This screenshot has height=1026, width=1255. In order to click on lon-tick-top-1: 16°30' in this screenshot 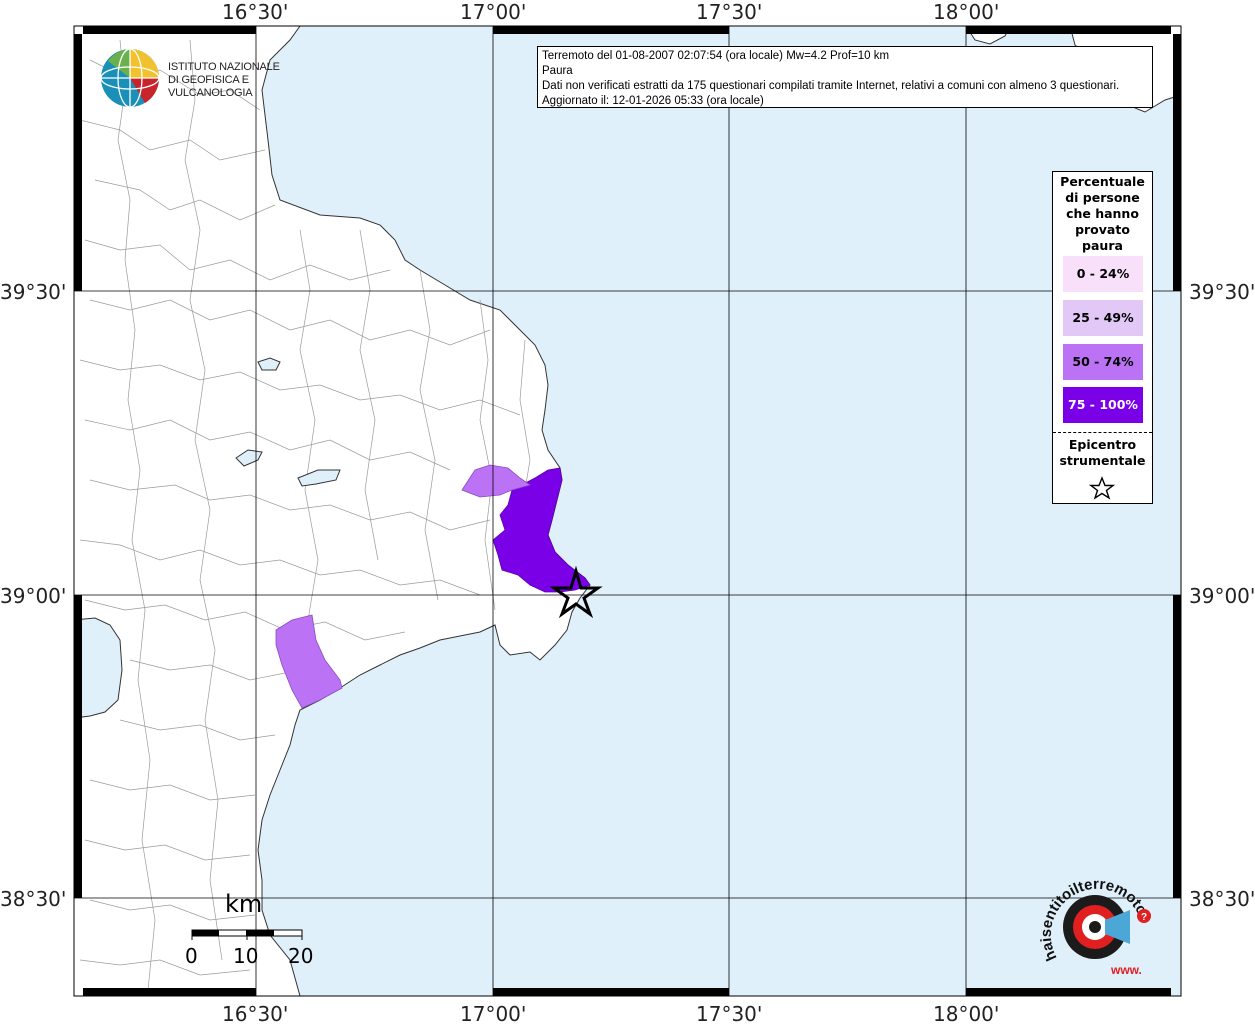, I will do `click(255, 12)`.